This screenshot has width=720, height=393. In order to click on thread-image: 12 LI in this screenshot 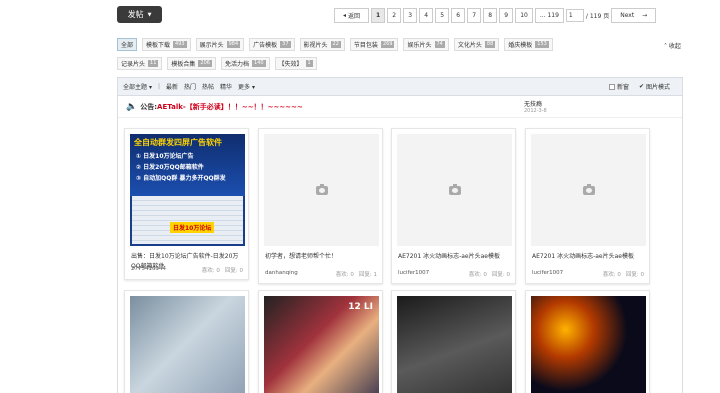, I will do `click(321, 344)`.